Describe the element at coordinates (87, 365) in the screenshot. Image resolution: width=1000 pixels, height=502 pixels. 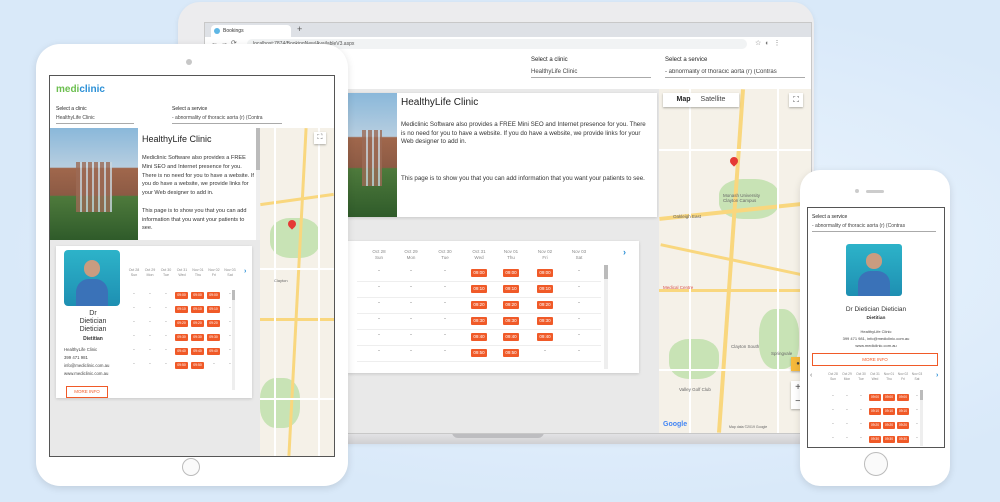
I see `doctor-email: info@mediclinic.com.au` at that location.